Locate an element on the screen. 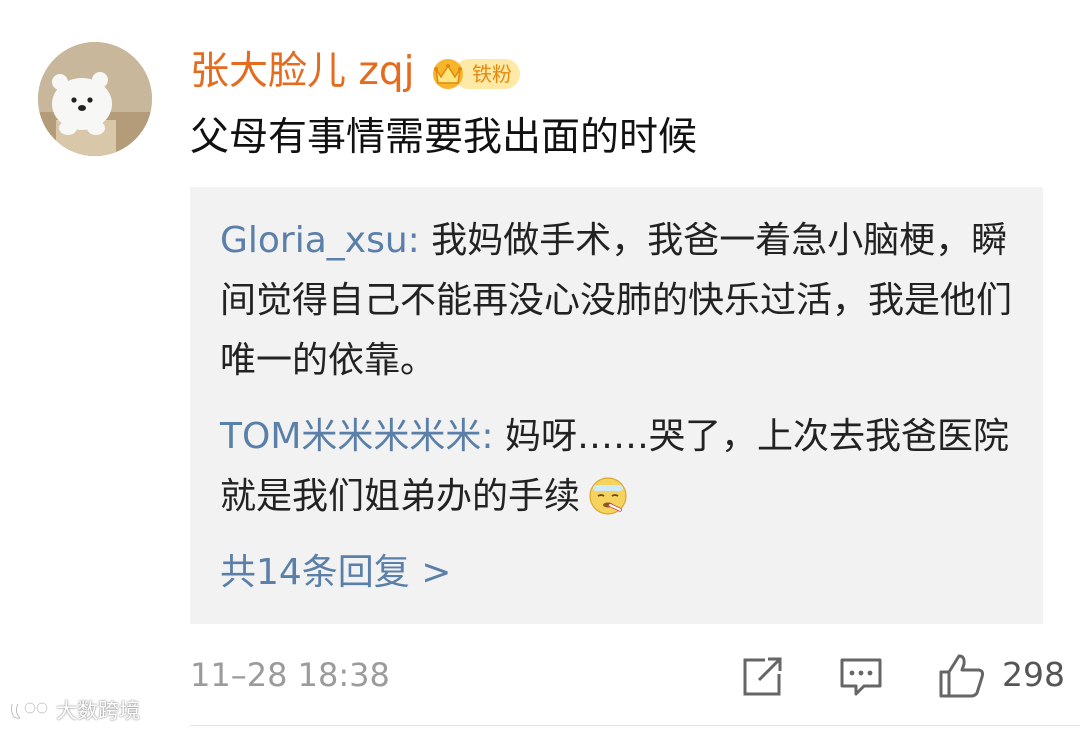 The height and width of the screenshot is (731, 1080). fan-badge-label: 铁粉 is located at coordinates (492, 74).